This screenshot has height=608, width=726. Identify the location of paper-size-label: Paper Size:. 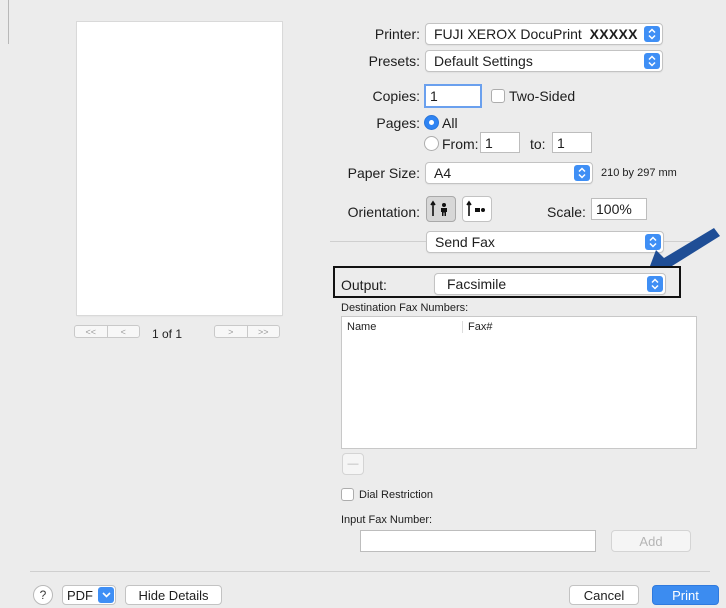
(383, 173).